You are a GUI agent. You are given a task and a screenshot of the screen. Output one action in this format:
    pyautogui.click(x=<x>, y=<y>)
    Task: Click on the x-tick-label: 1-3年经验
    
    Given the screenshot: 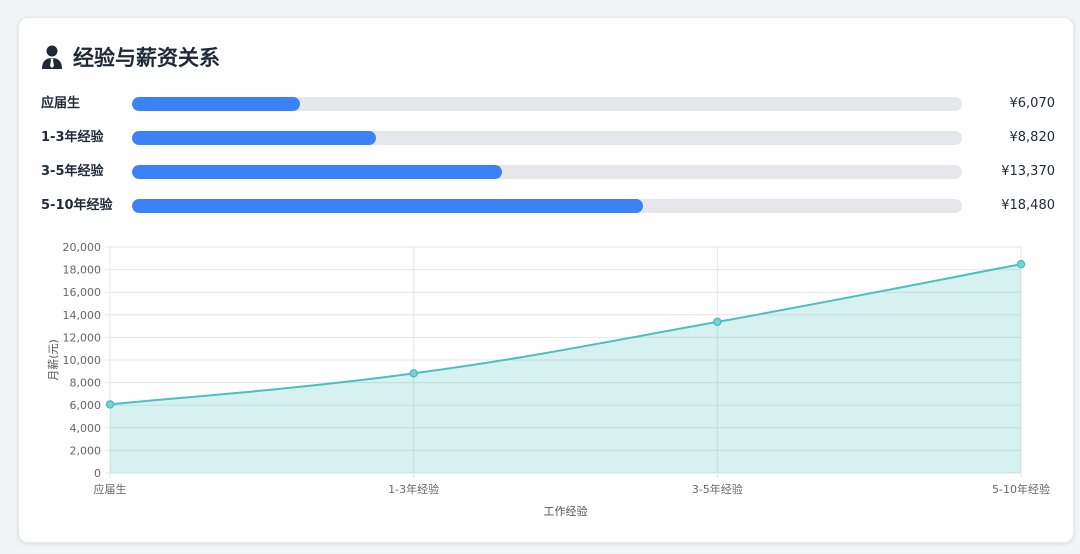 What is the action you would take?
    pyautogui.click(x=413, y=489)
    